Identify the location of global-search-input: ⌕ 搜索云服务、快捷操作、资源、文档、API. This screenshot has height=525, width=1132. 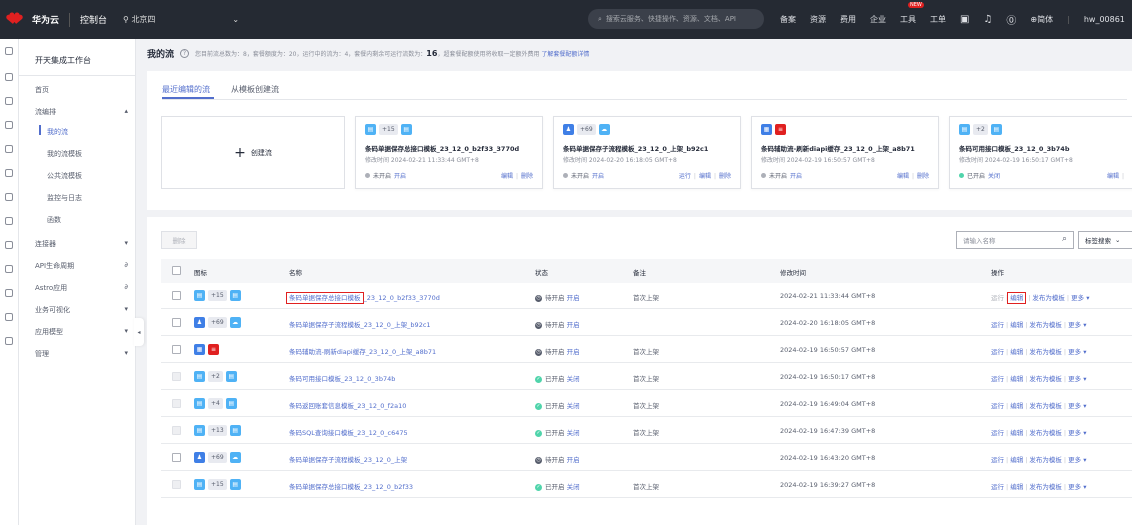
(676, 19).